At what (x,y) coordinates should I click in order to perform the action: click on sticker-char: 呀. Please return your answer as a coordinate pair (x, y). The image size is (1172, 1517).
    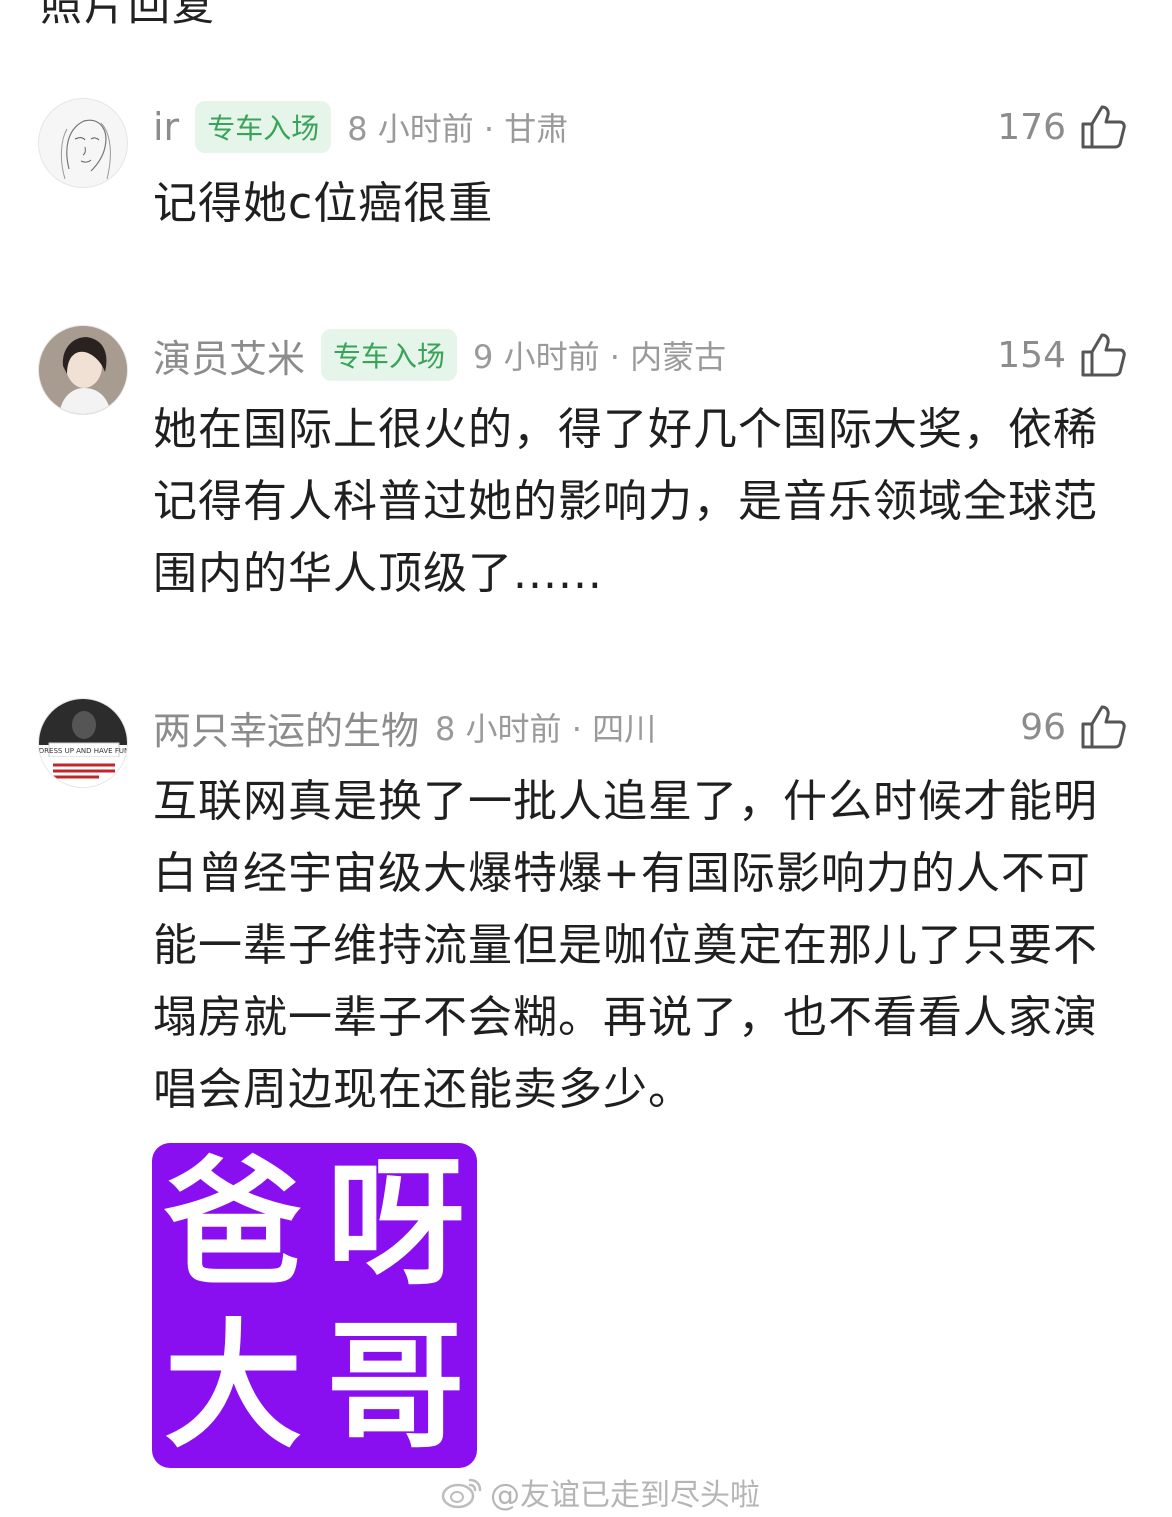
    Looking at the image, I should click on (395, 1224).